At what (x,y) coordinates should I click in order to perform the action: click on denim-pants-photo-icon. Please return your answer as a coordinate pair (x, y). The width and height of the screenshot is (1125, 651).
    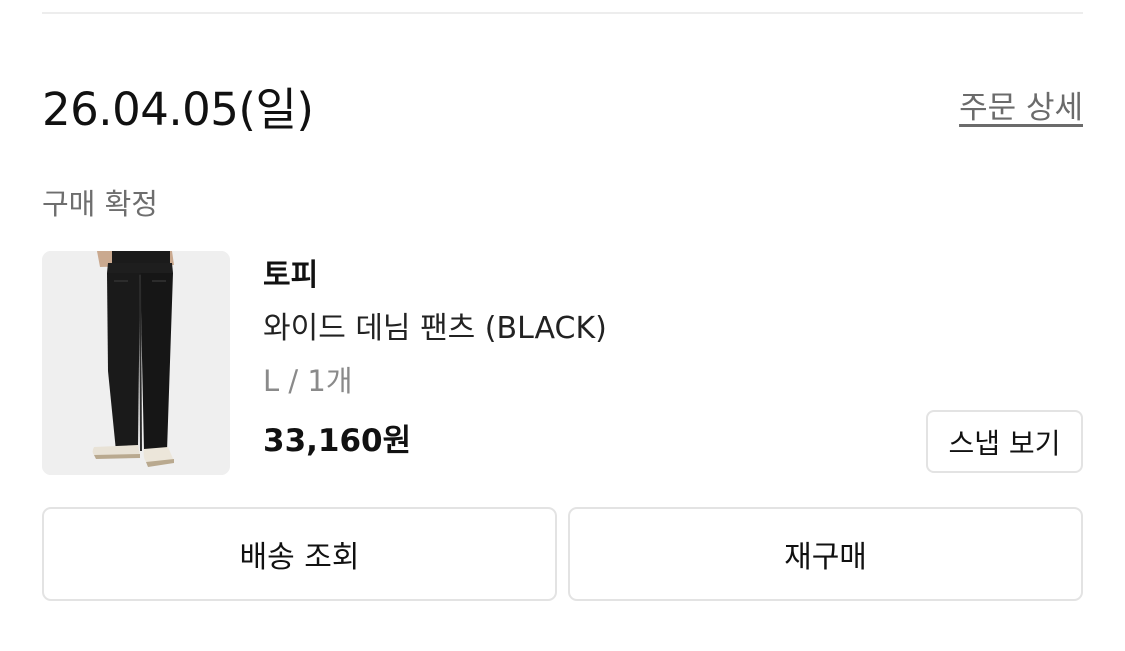
    Looking at the image, I should click on (136, 363).